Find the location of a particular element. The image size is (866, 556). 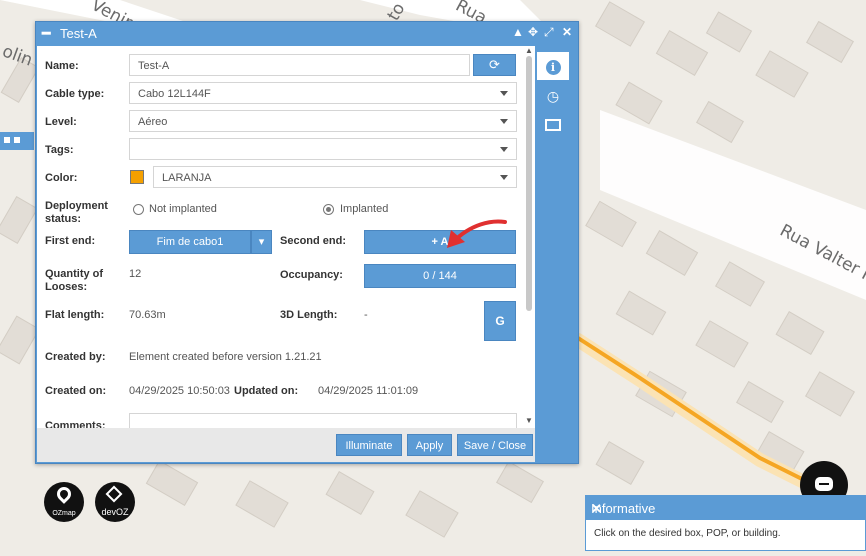

move-icon: ✥ is located at coordinates (533, 32).